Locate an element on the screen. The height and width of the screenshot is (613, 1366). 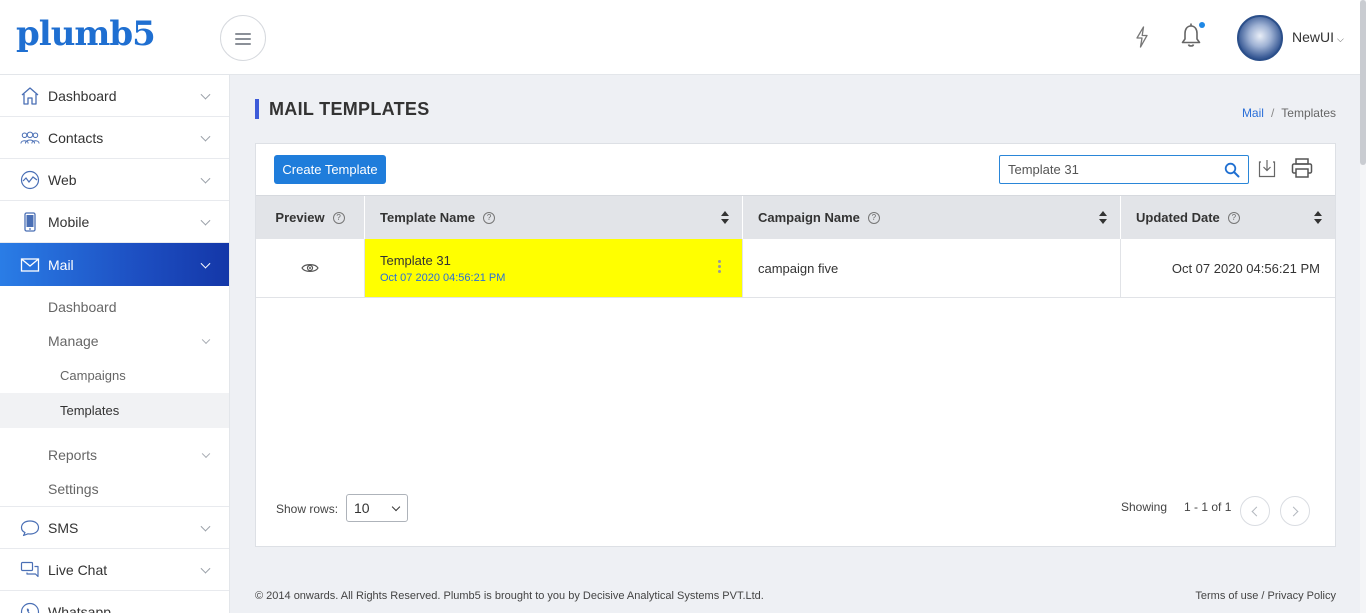
column-header-preview: Preview? is located at coordinates (310, 217).